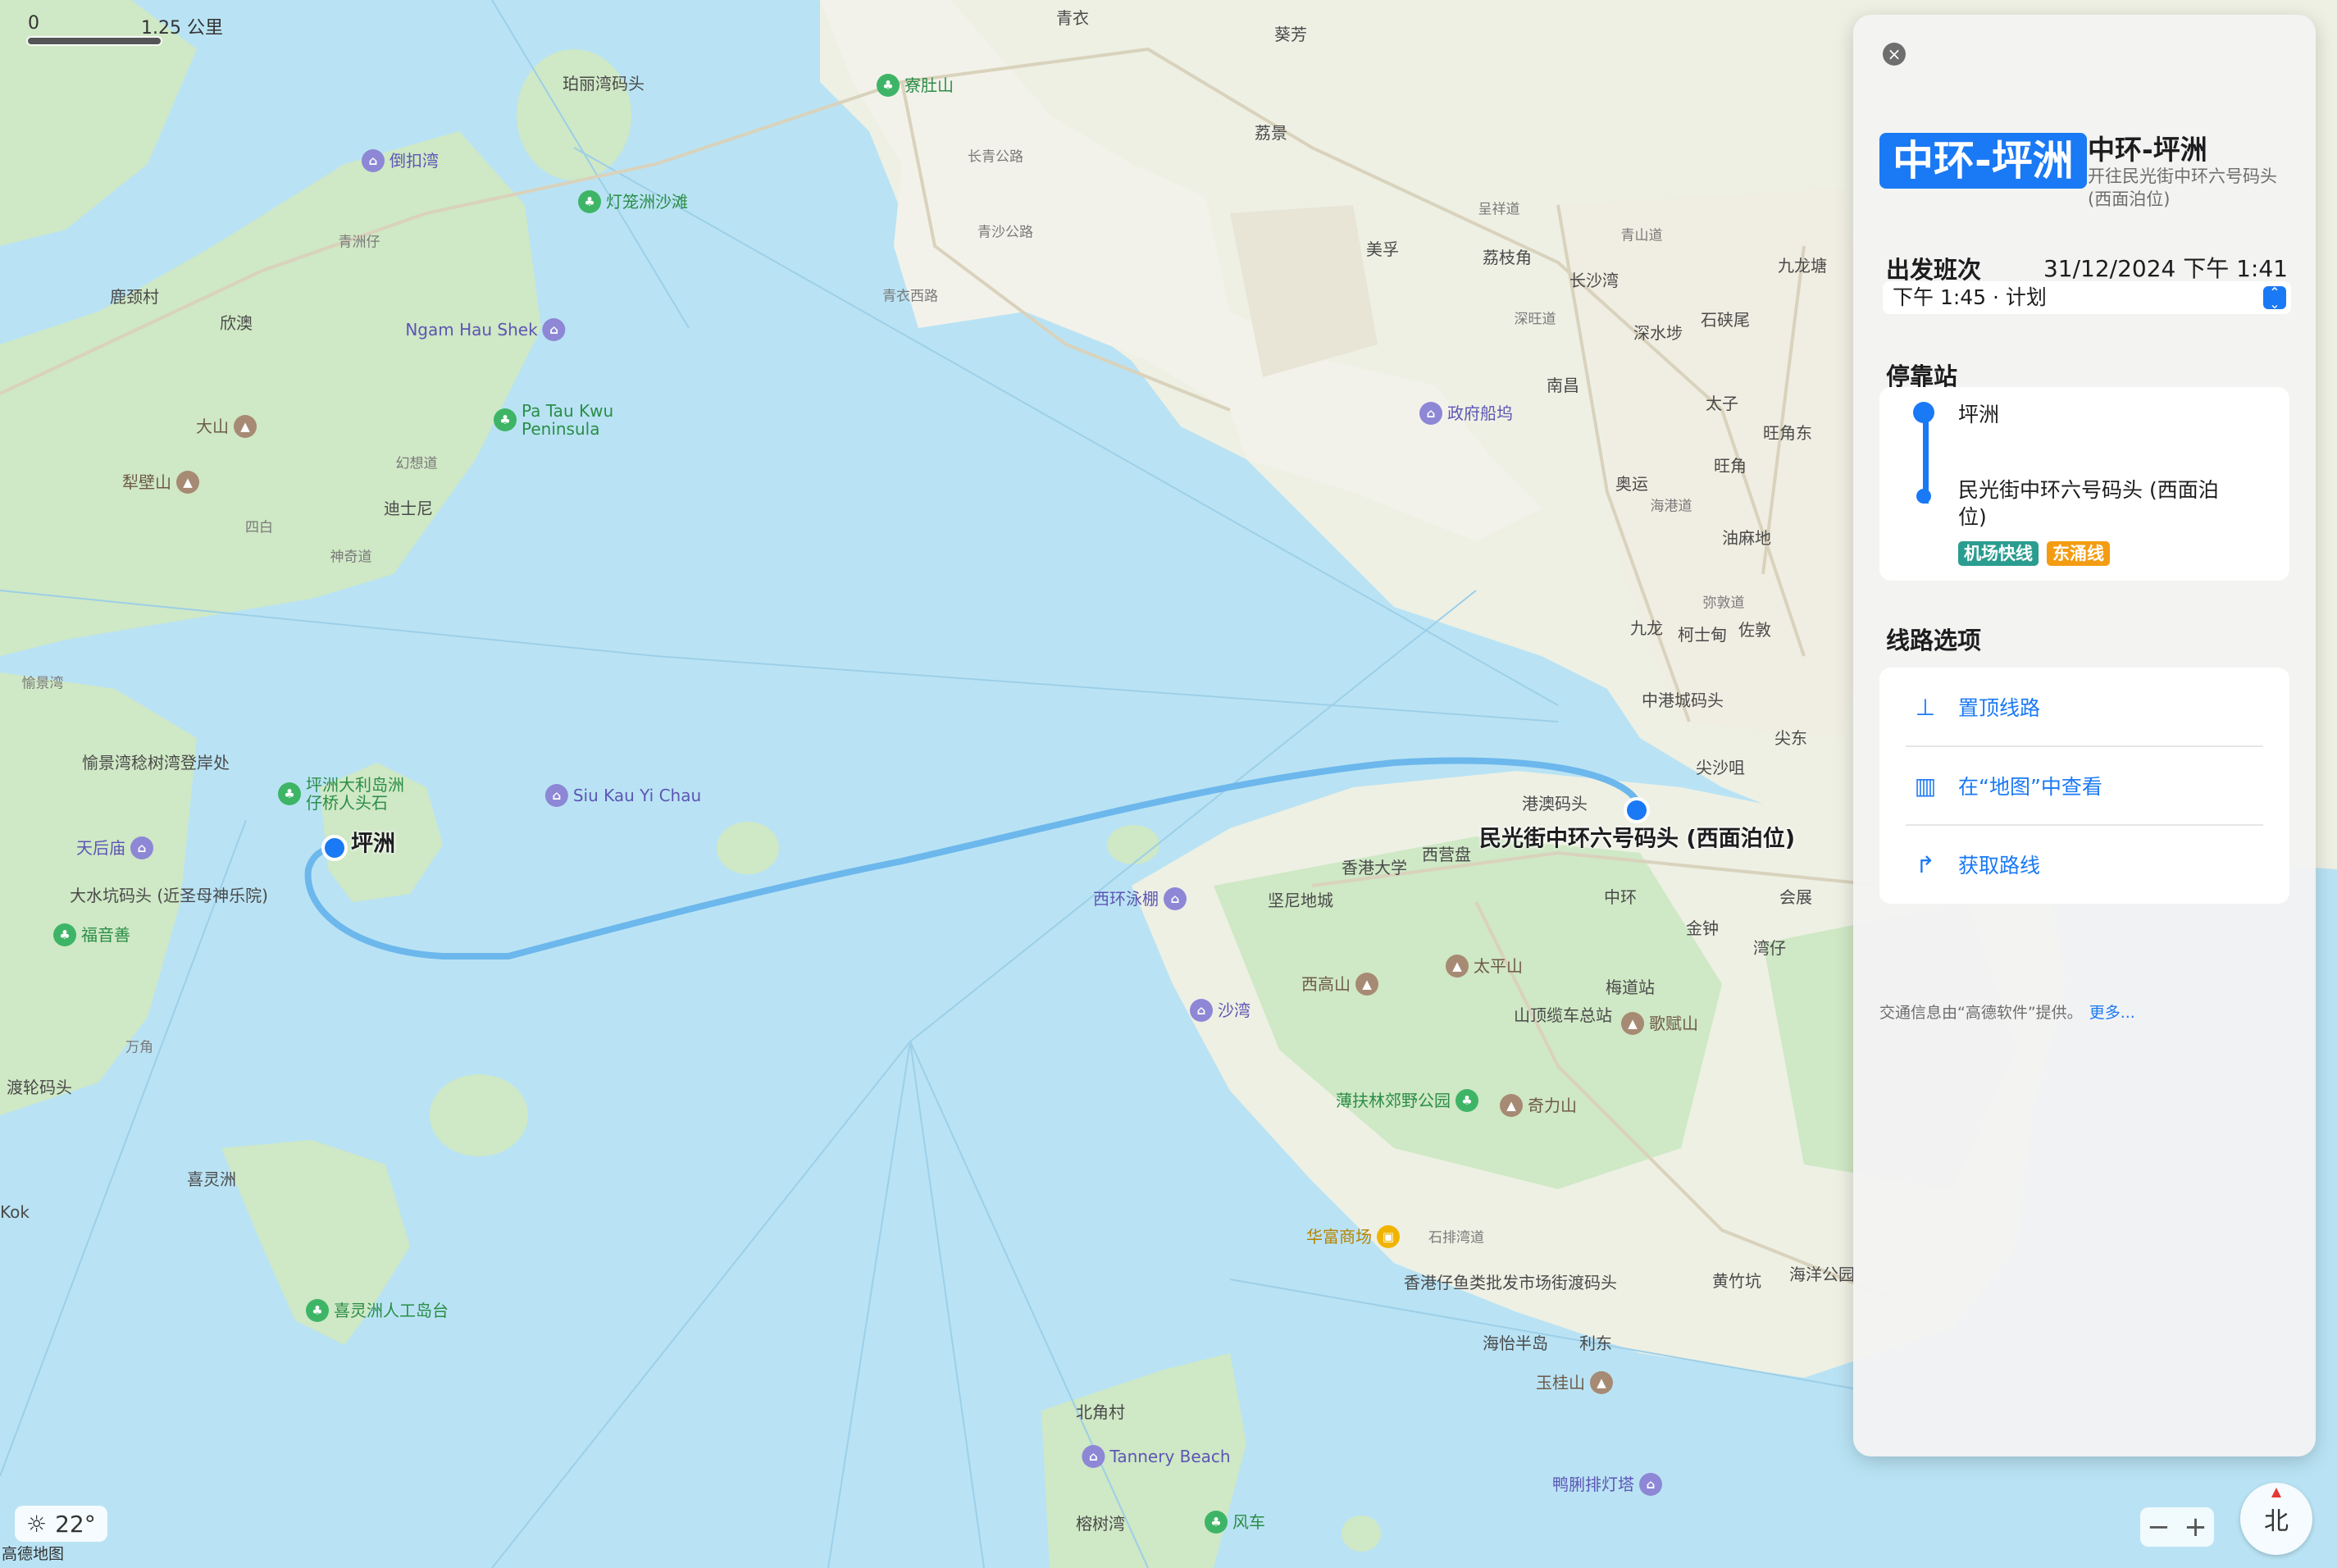  I want to click on transfer-tag-tung-chung-line: 东涌线, so click(2078, 553).